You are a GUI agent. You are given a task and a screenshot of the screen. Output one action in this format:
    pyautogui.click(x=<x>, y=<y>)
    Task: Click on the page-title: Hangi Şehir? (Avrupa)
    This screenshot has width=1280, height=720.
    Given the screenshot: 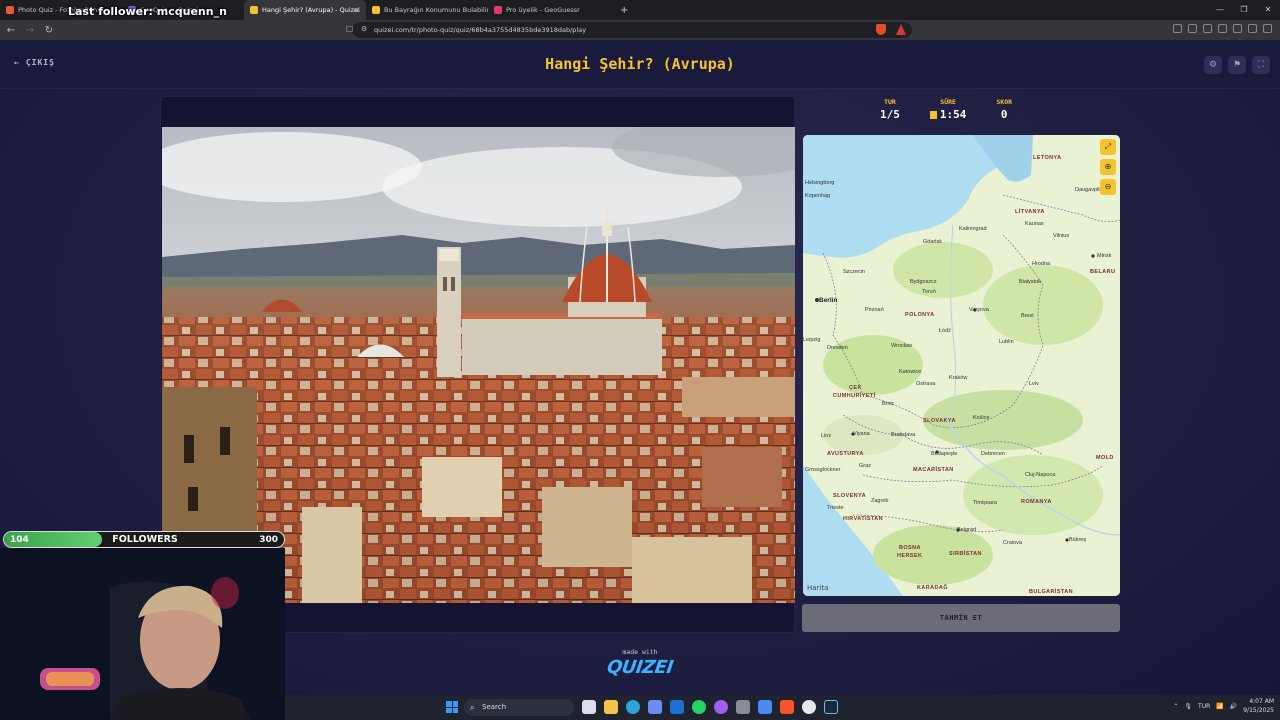 What is the action you would take?
    pyautogui.click(x=640, y=64)
    